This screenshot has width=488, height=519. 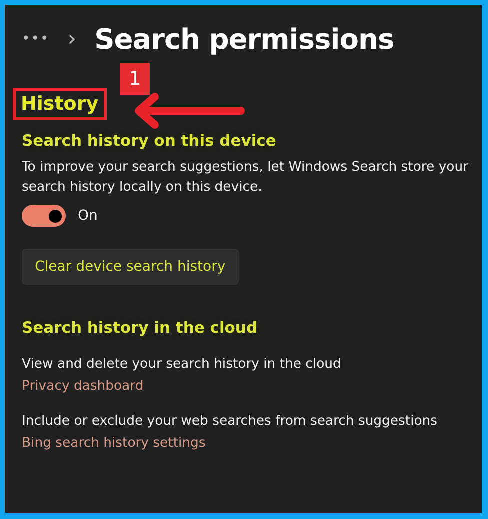 What do you see at coordinates (44, 216) in the screenshot?
I see `toggle-switch` at bounding box center [44, 216].